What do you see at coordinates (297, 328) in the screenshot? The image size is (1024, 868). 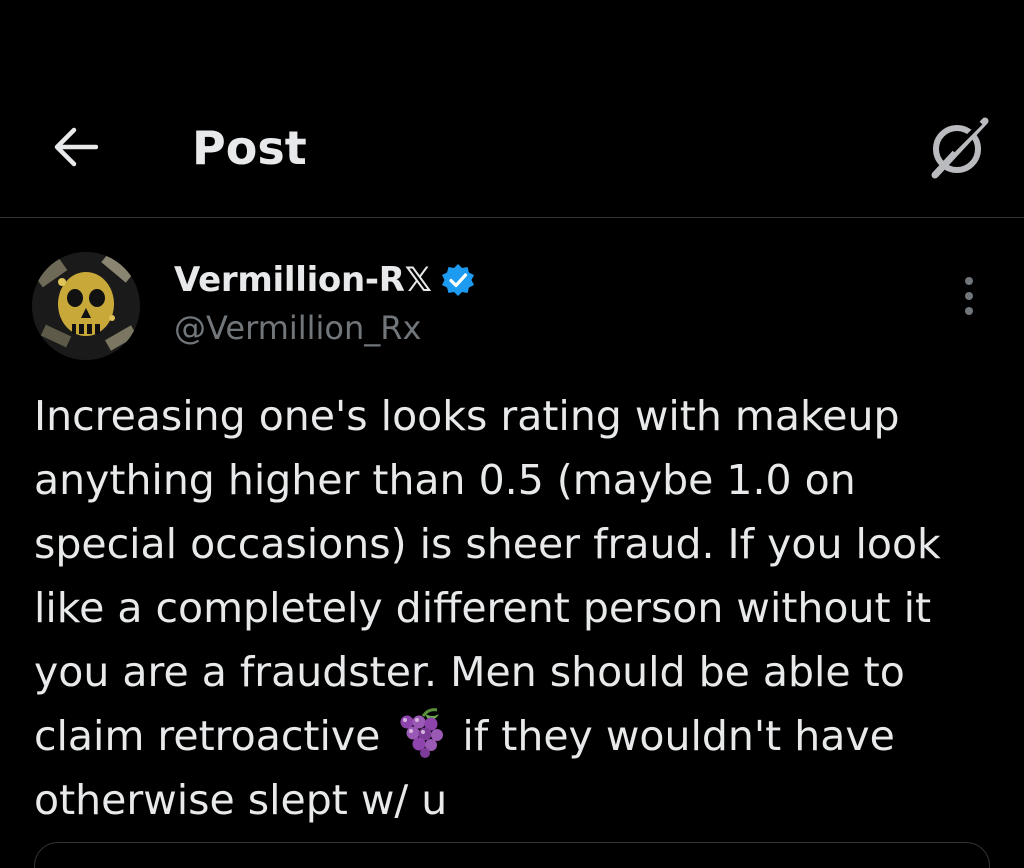 I see `author-handle: @Vermillion_Rx` at bounding box center [297, 328].